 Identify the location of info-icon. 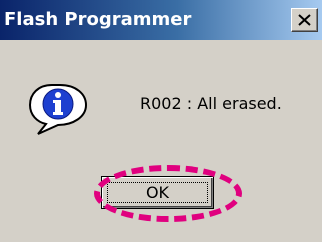
(58, 109).